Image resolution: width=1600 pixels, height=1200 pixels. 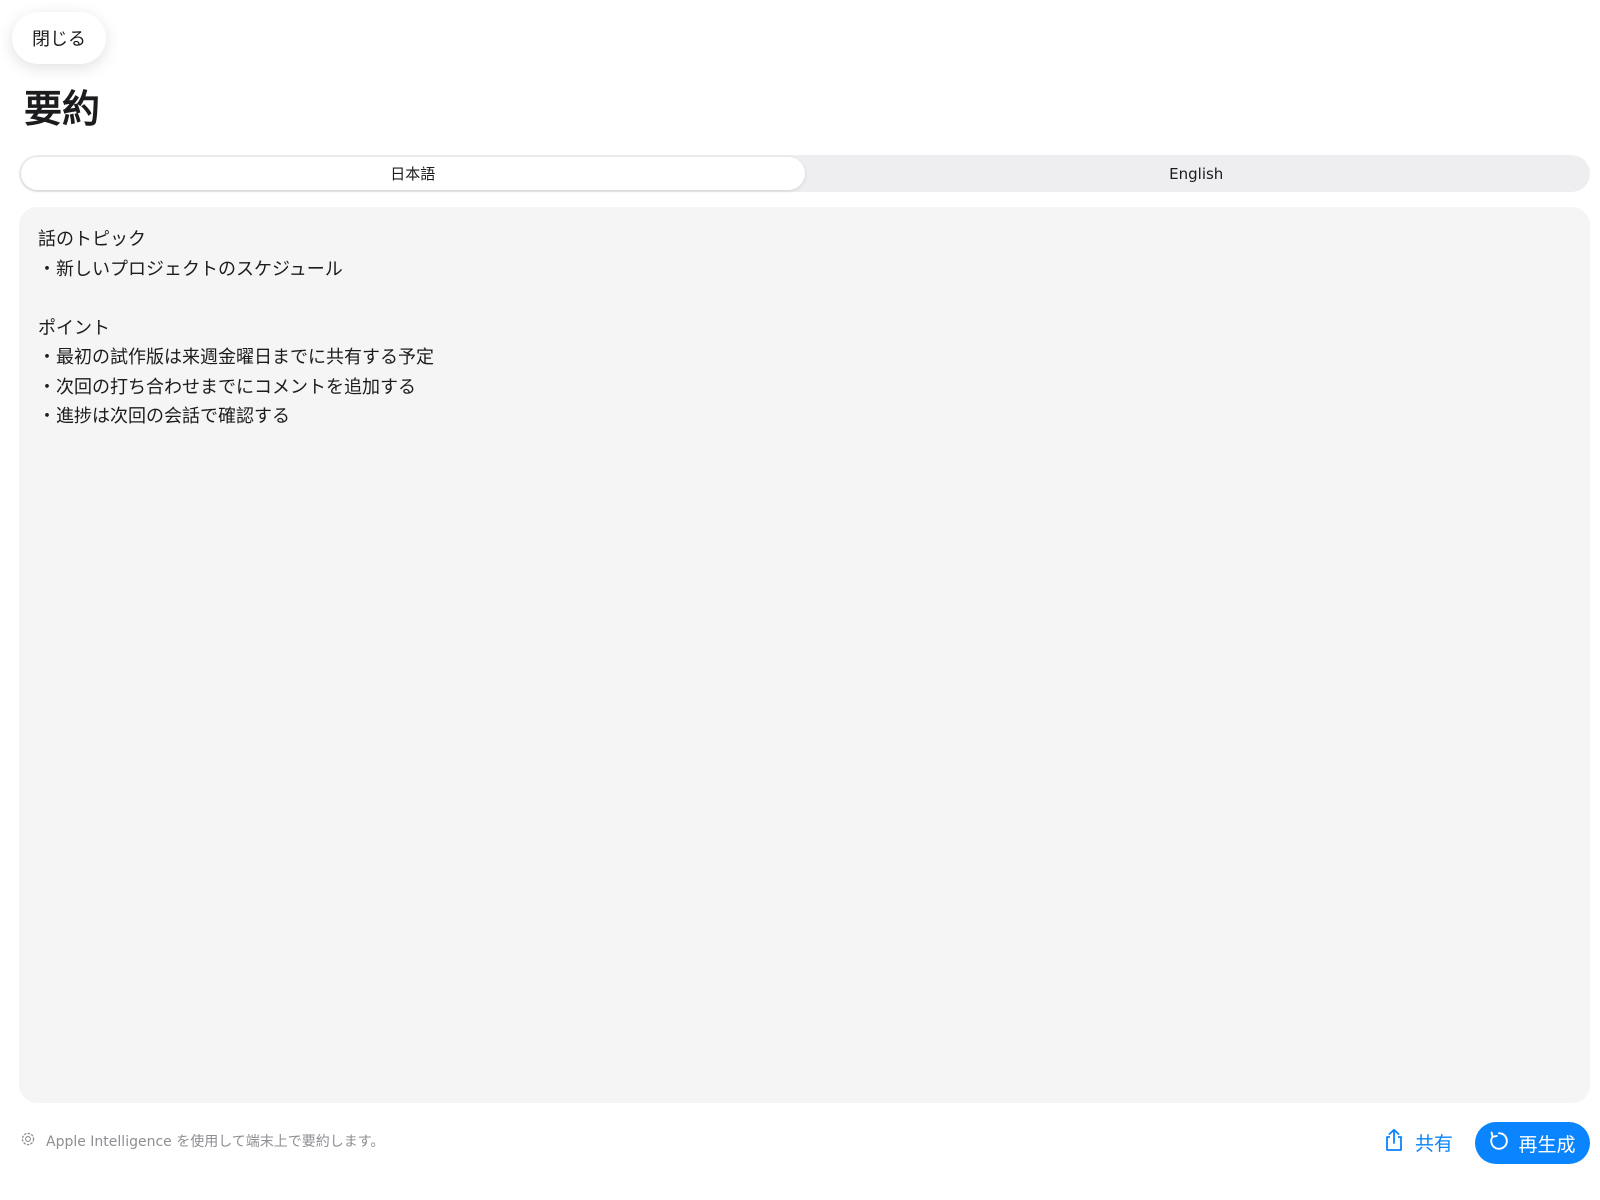 What do you see at coordinates (215, 1142) in the screenshot?
I see `footer-note-text: Apple Intelligence を使用して端末上で要約します。` at bounding box center [215, 1142].